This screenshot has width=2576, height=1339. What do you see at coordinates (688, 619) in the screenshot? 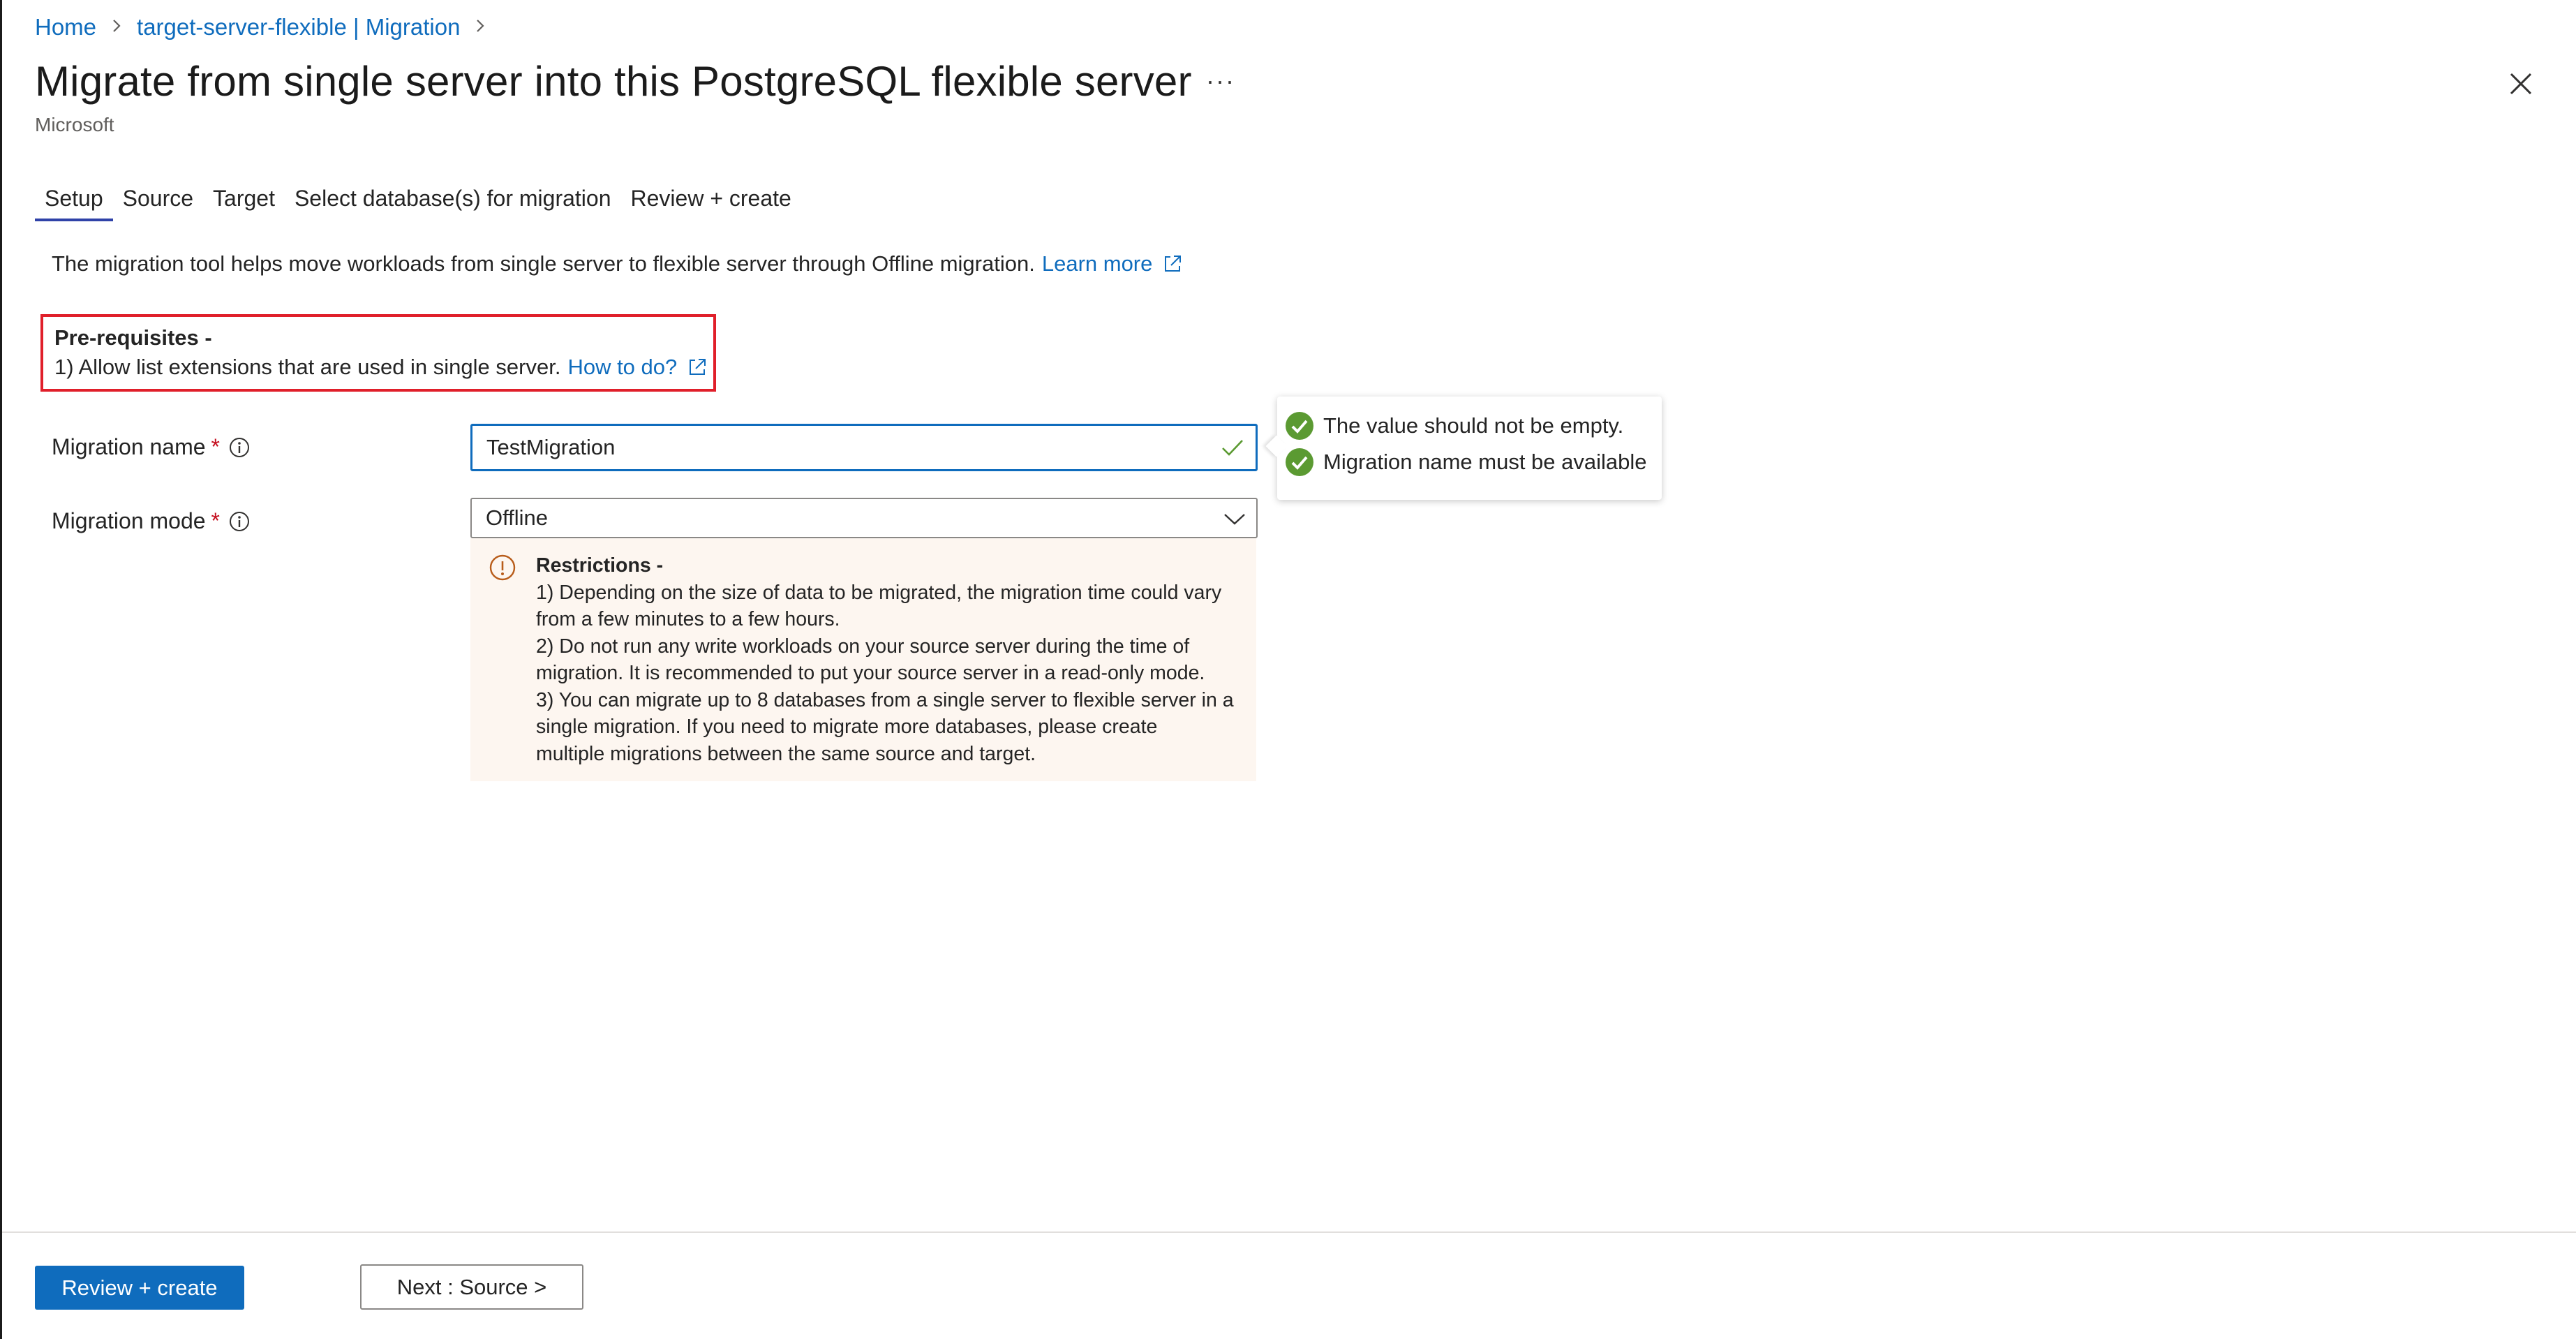
I see `restriction-line: from a few minutes to a few hours.` at bounding box center [688, 619].